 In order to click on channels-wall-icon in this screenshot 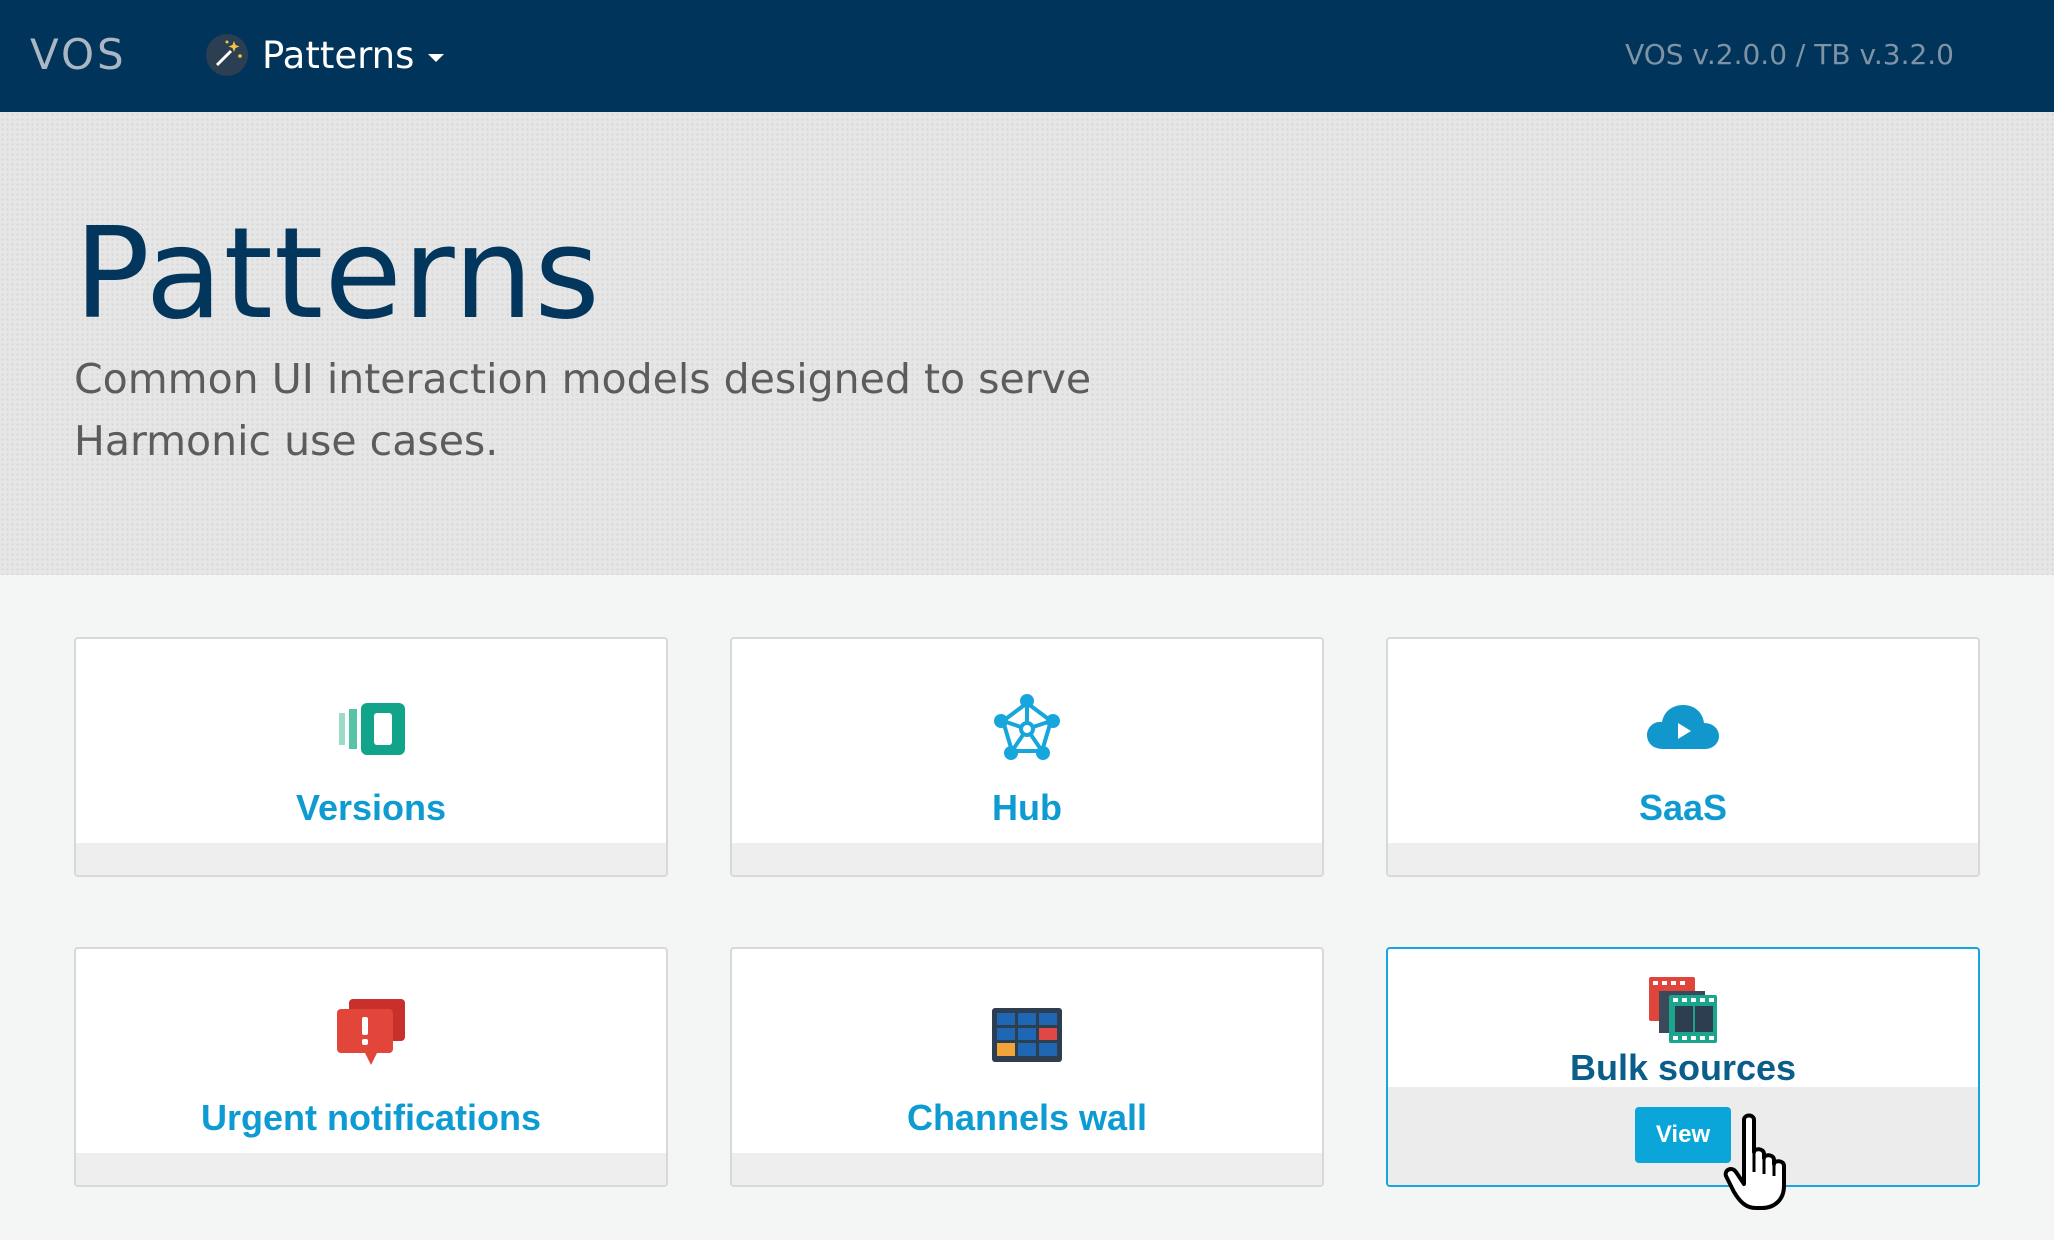, I will do `click(1027, 1038)`.